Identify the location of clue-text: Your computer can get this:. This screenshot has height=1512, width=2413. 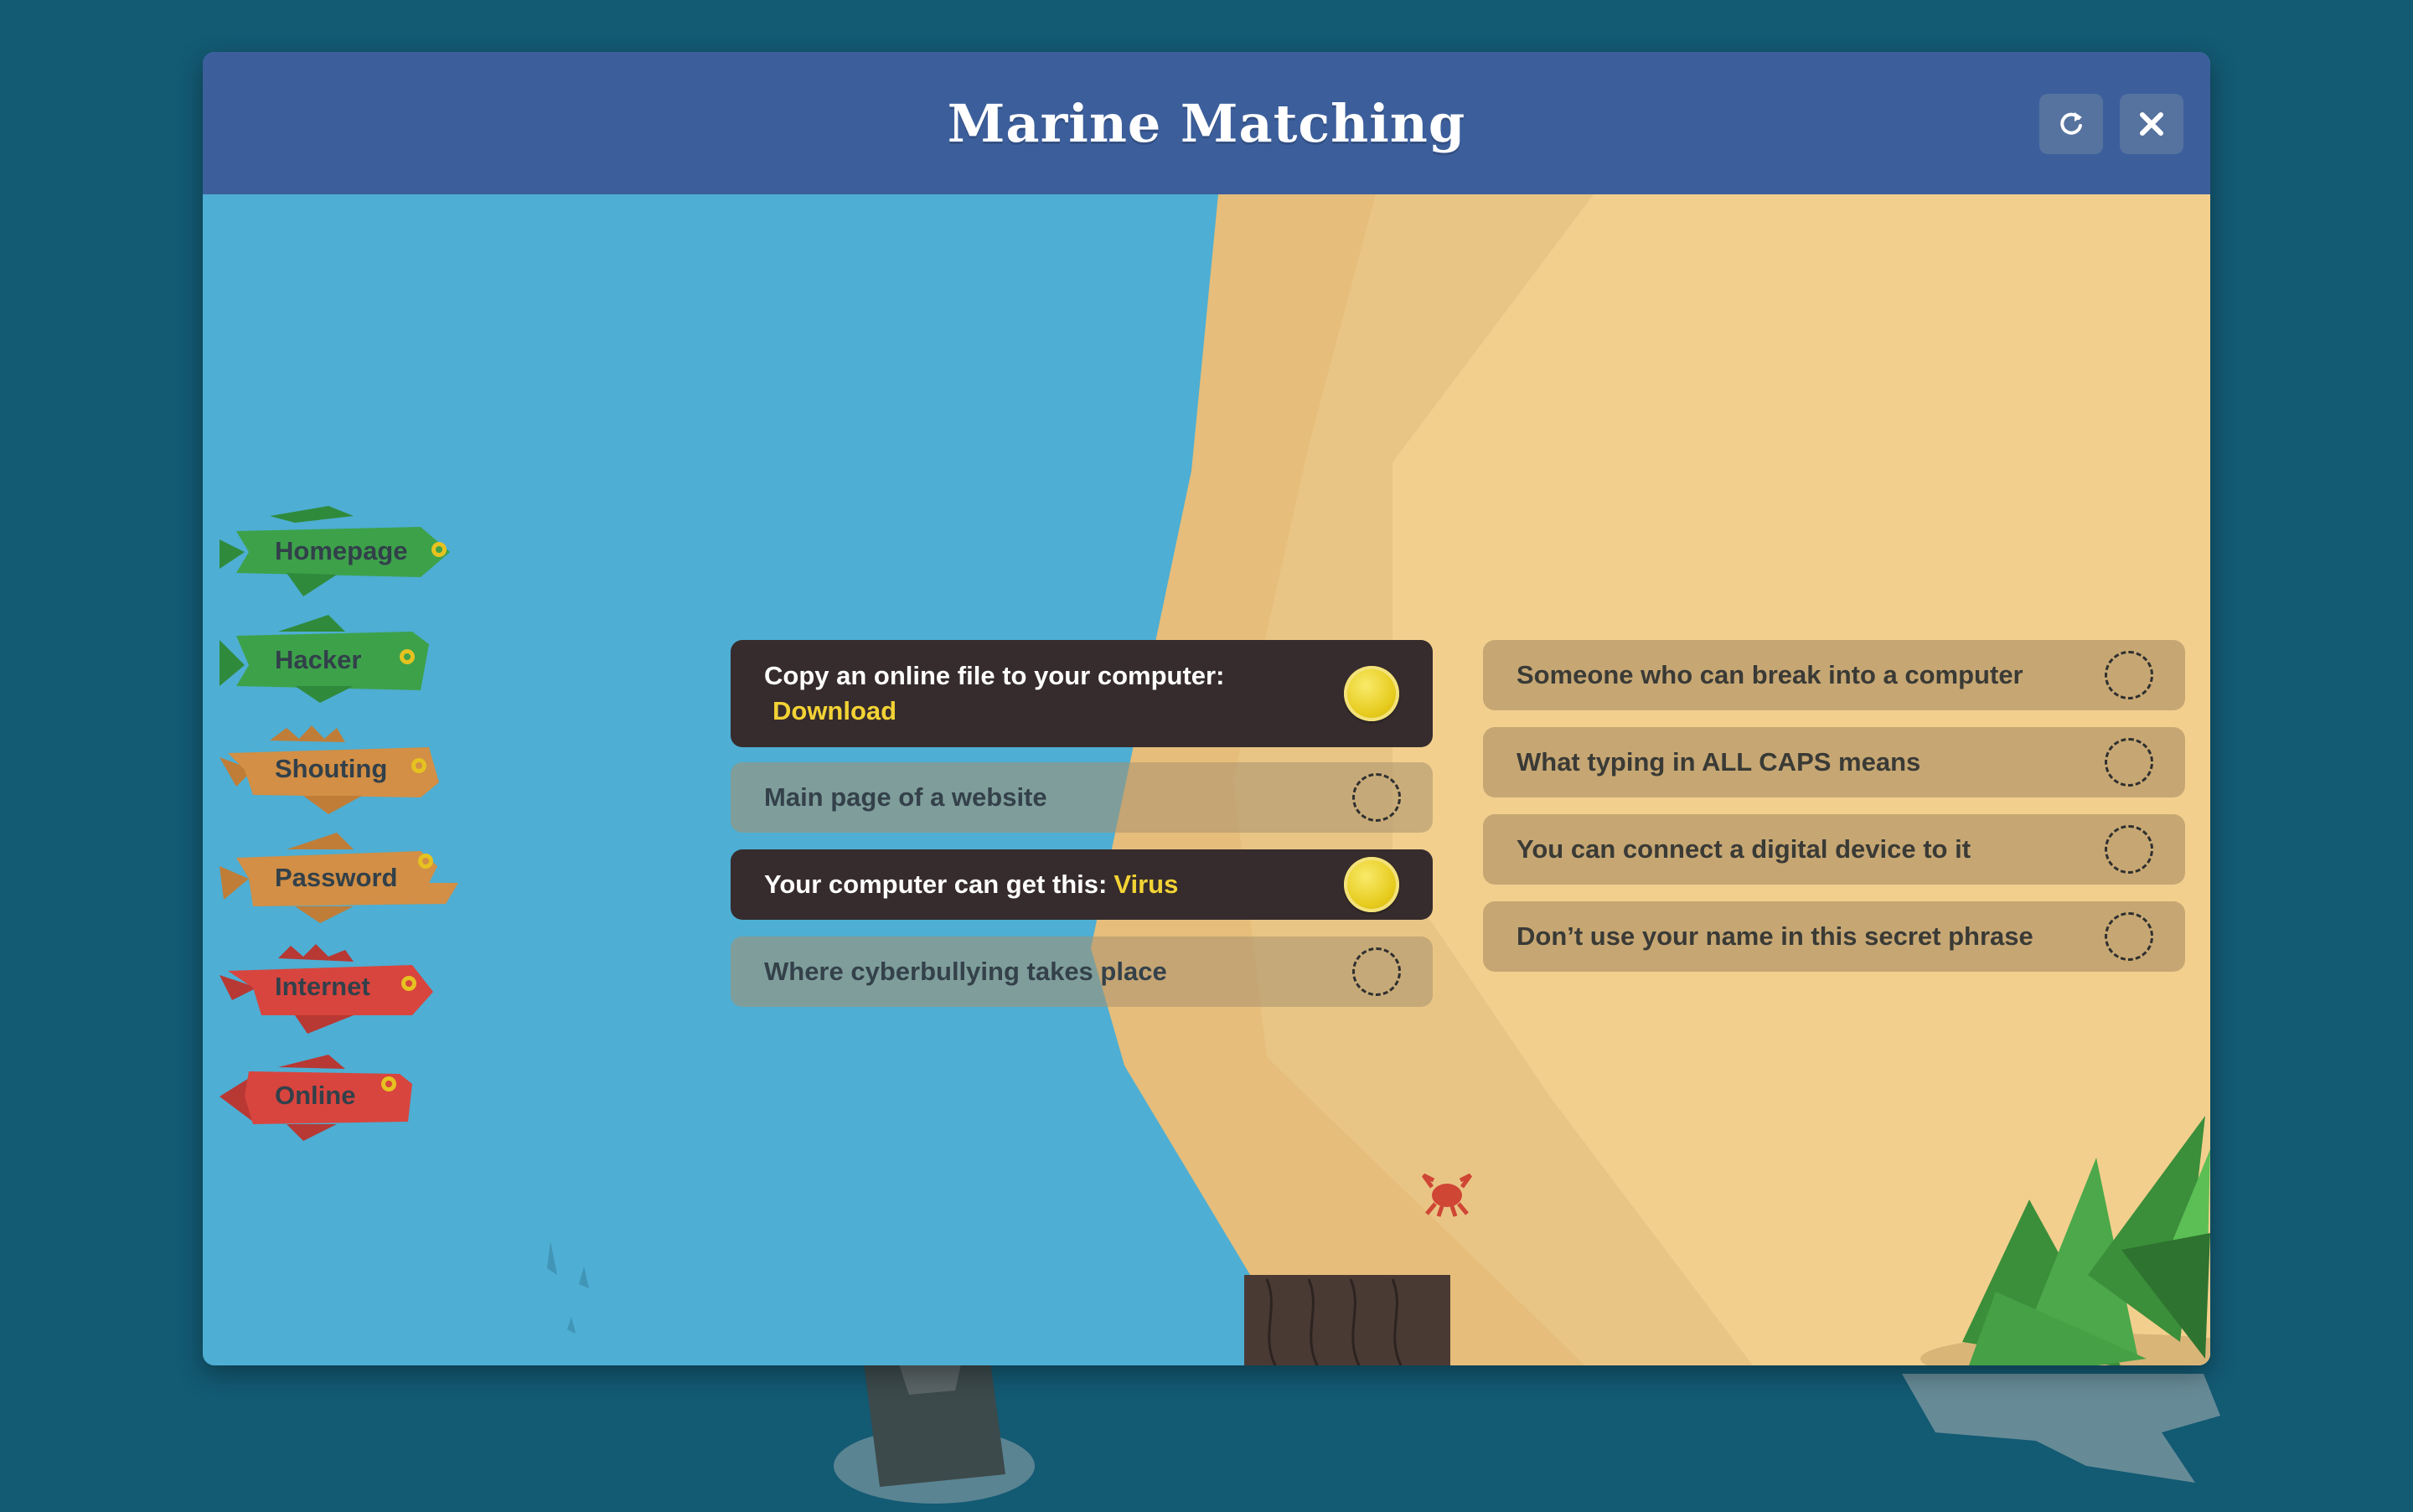
(936, 884).